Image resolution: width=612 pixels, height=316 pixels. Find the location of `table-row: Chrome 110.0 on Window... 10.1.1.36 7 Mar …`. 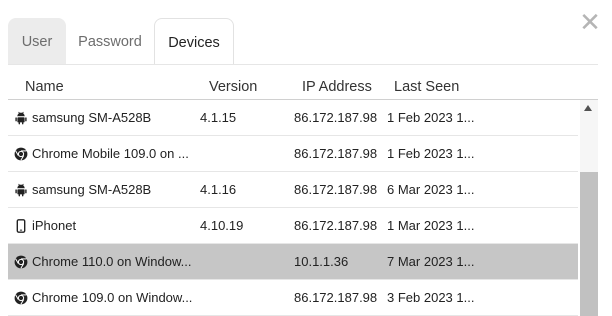

table-row: Chrome 110.0 on Window... 10.1.1.36 7 Mar … is located at coordinates (293, 262).